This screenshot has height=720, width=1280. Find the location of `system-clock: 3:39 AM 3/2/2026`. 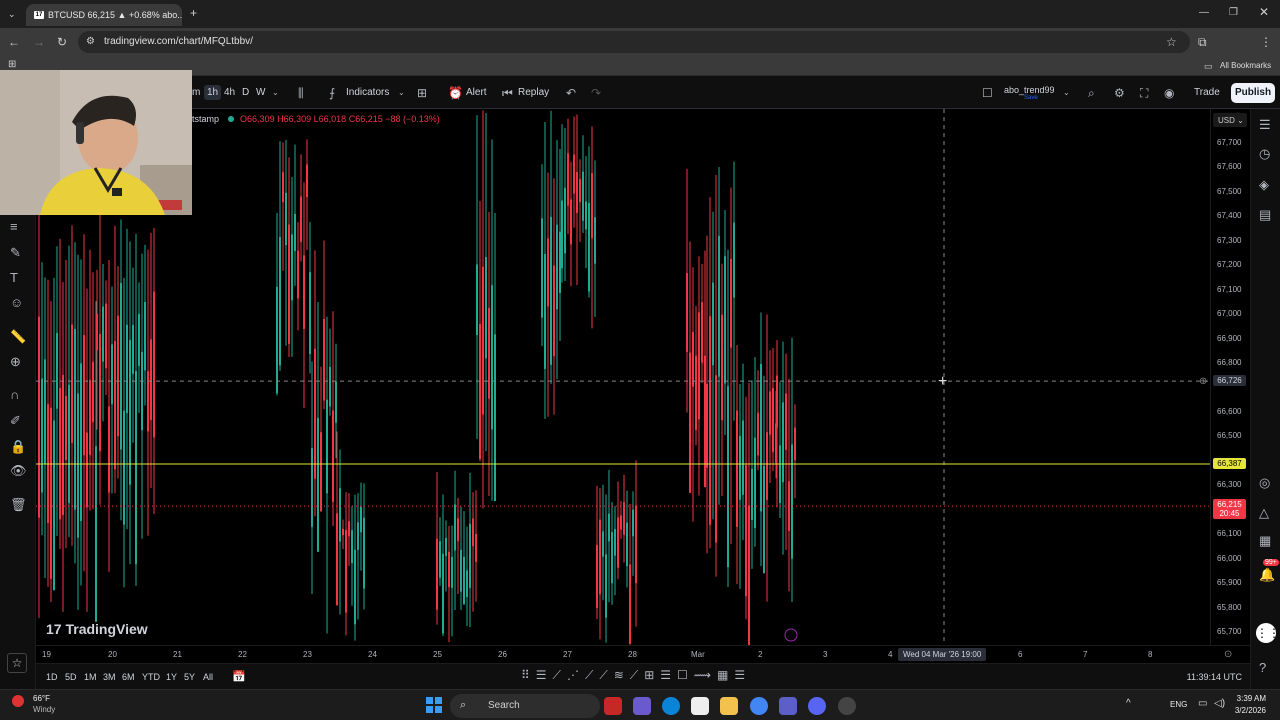

system-clock: 3:39 AM 3/2/2026 is located at coordinates (1250, 705).